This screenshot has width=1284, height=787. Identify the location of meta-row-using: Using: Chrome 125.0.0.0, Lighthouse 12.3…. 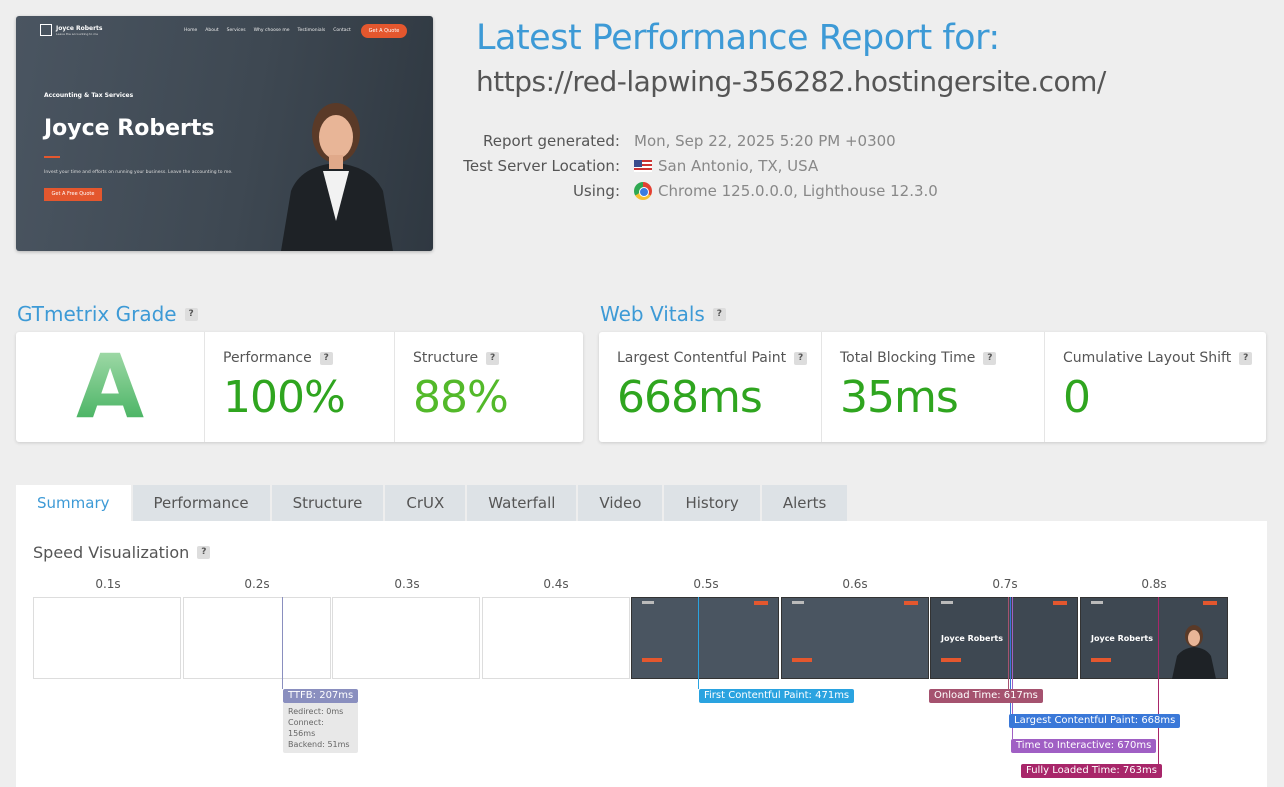
(689, 190).